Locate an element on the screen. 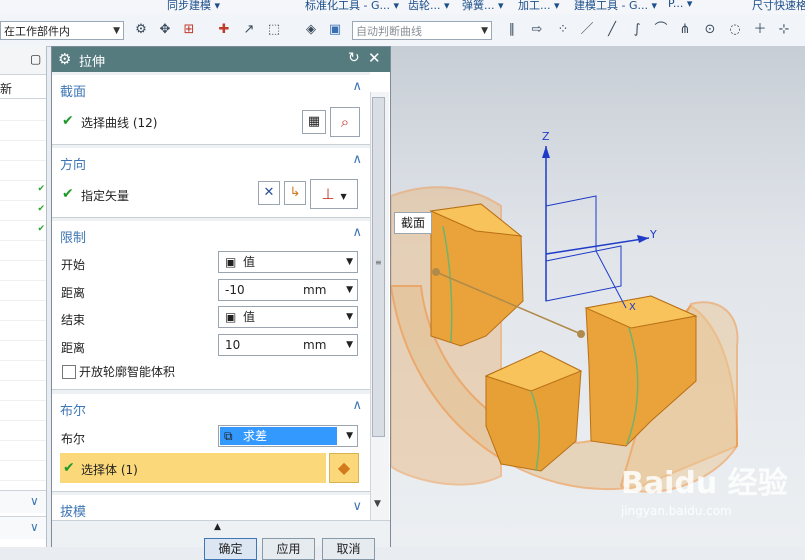 The image size is (805, 560). apply-button: 应用 is located at coordinates (288, 549).